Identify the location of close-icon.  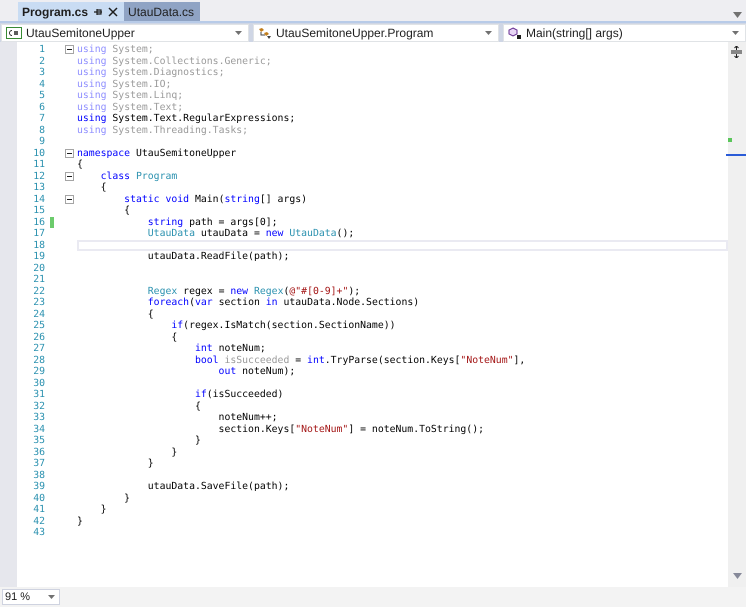
(113, 11).